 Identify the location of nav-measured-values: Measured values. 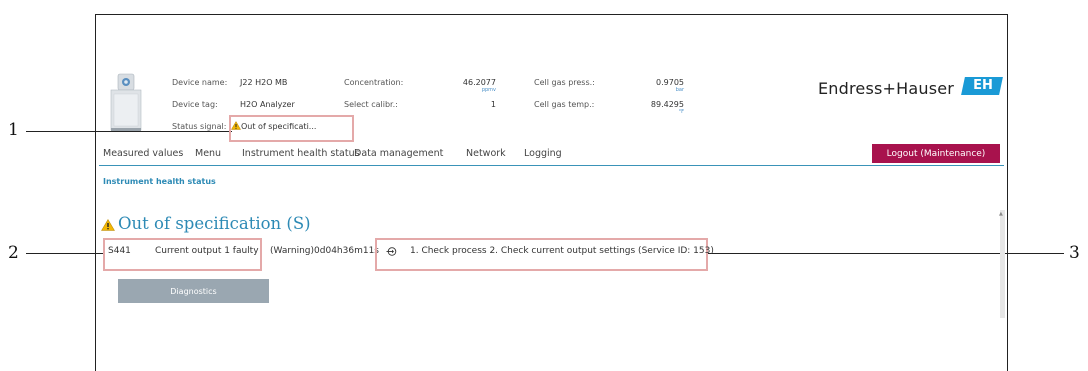
(143, 153).